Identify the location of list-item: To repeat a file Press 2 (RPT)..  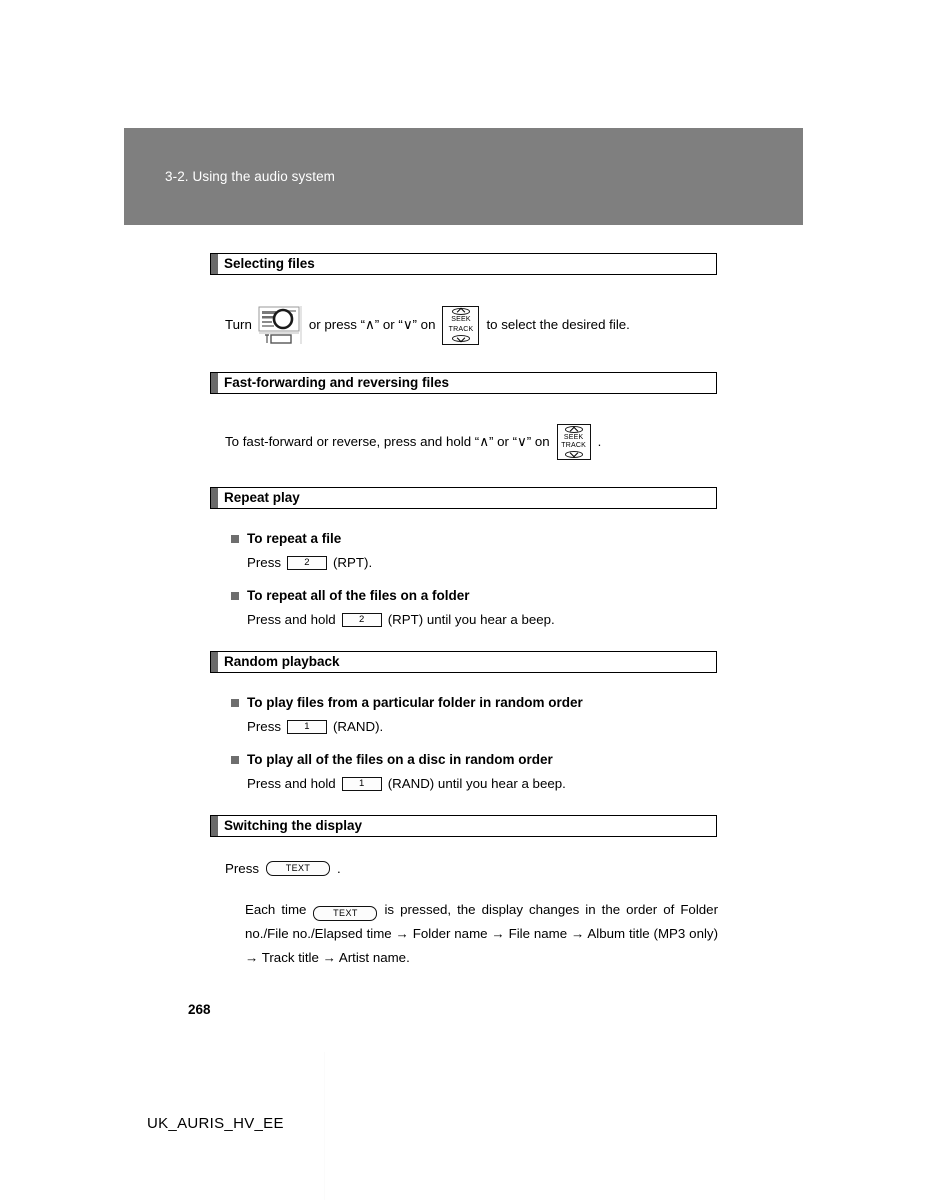
(474, 550).